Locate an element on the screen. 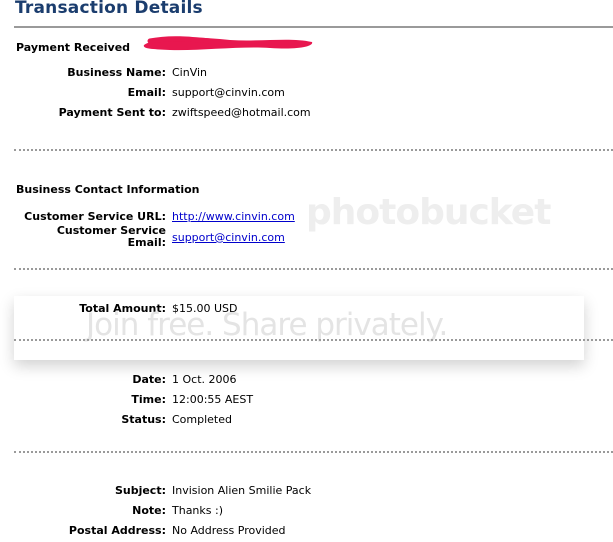 The image size is (613, 542). subject-label: Subject: is located at coordinates (140, 490).